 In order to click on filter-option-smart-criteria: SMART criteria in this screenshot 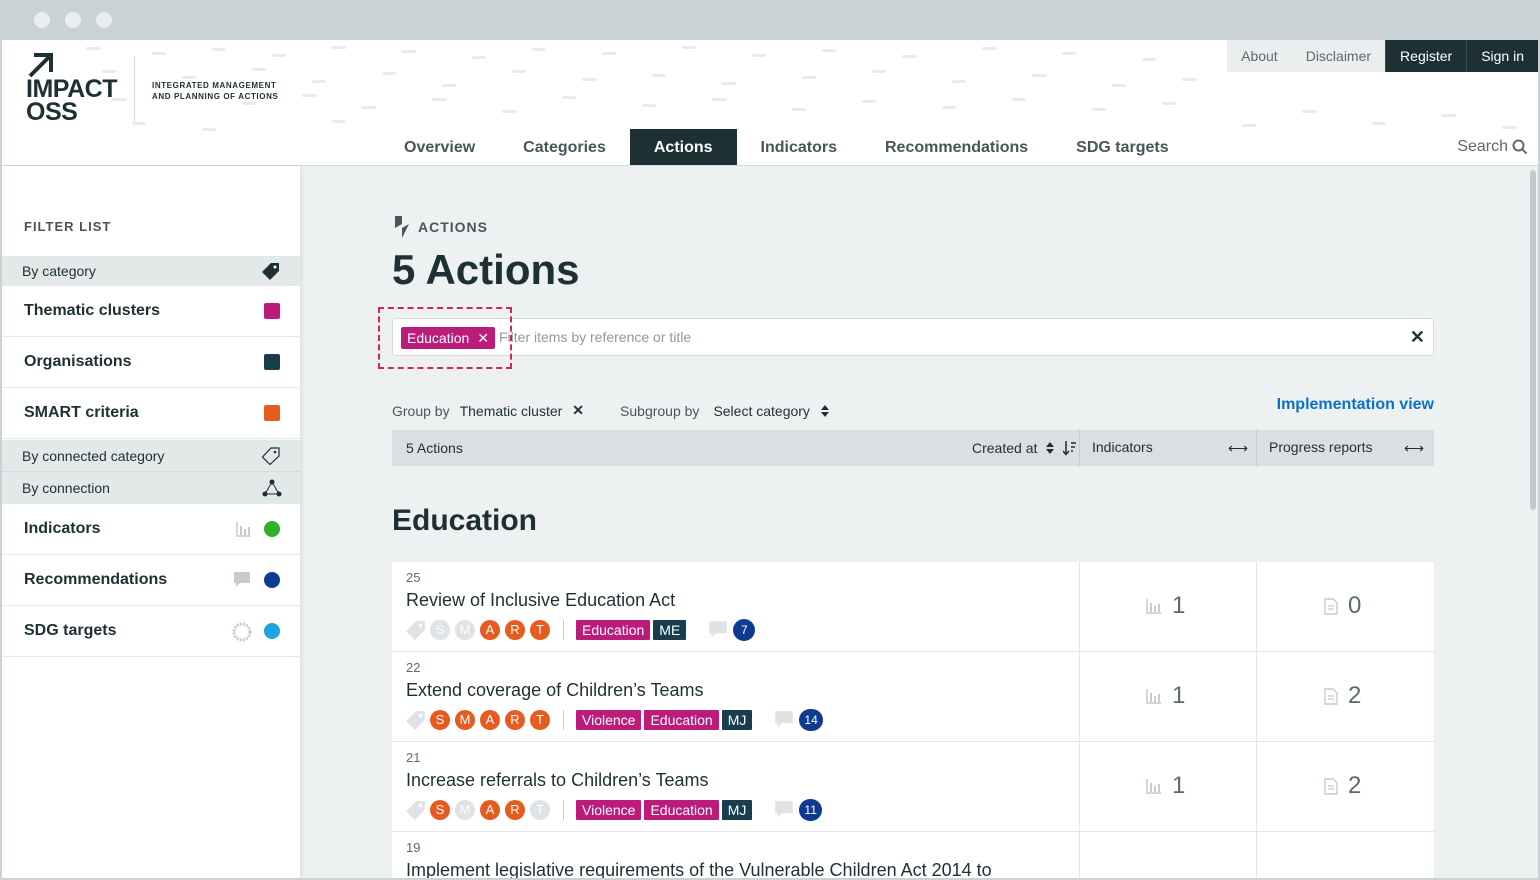, I will do `click(151, 413)`.